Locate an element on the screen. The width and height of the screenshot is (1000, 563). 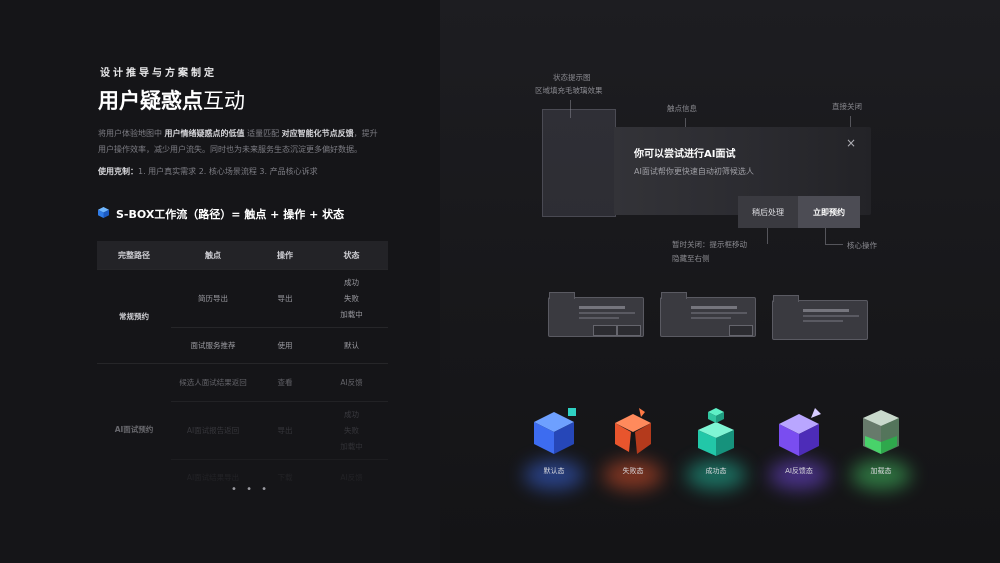
annotation-core-action: 核心操作 is located at coordinates (862, 245).